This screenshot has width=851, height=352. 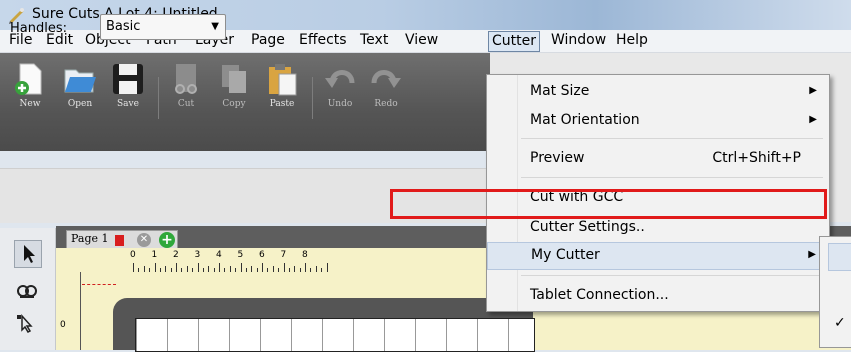 What do you see at coordinates (28, 79) in the screenshot?
I see `new-icon` at bounding box center [28, 79].